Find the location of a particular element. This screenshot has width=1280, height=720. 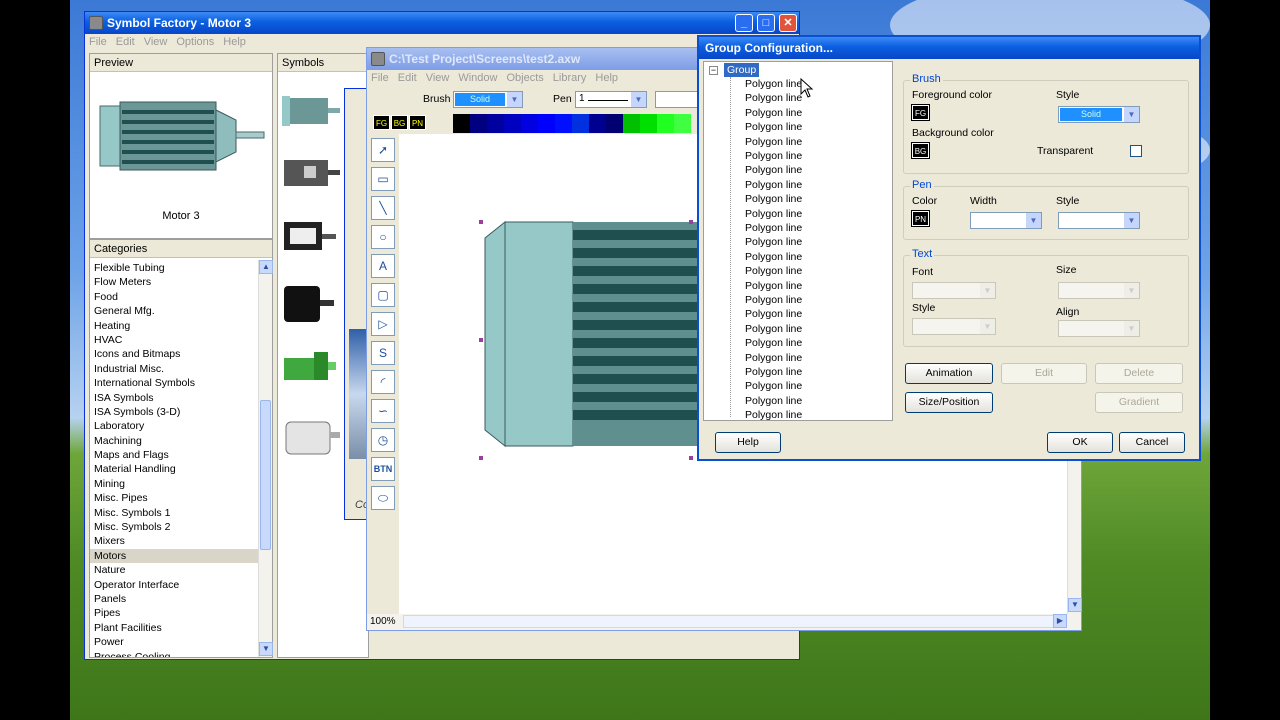

scroll-up-icon: ▲ is located at coordinates (266, 267).